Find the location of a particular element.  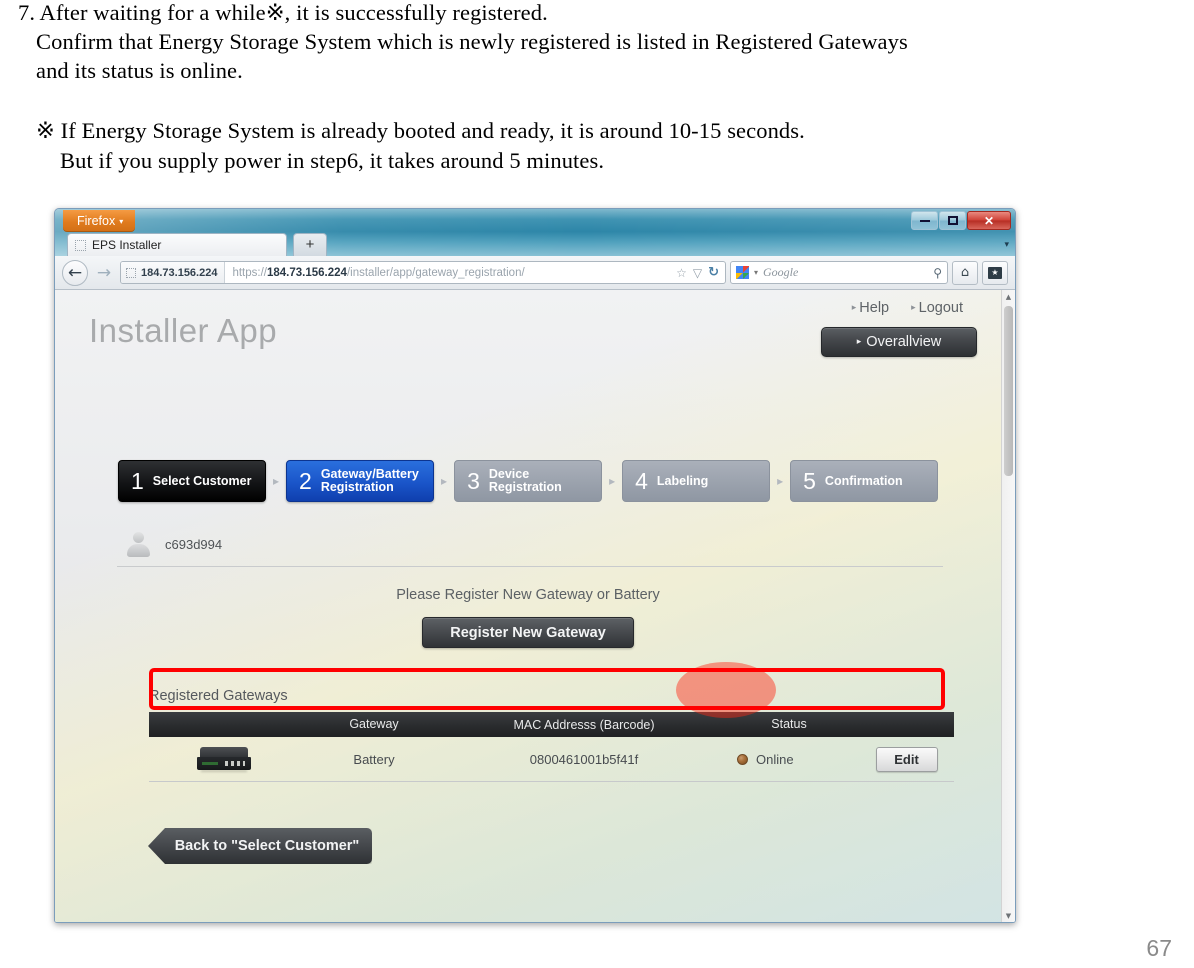

step-label: Select Customer is located at coordinates (202, 480).